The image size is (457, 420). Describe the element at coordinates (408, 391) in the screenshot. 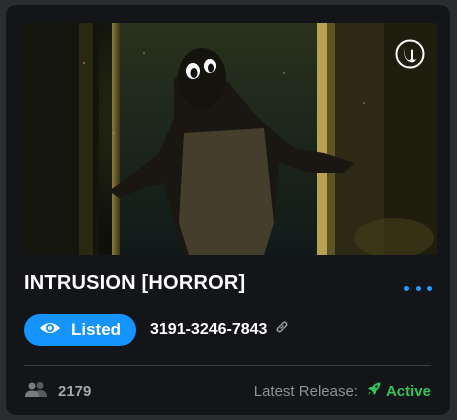

I see `release-status-text: Active` at that location.